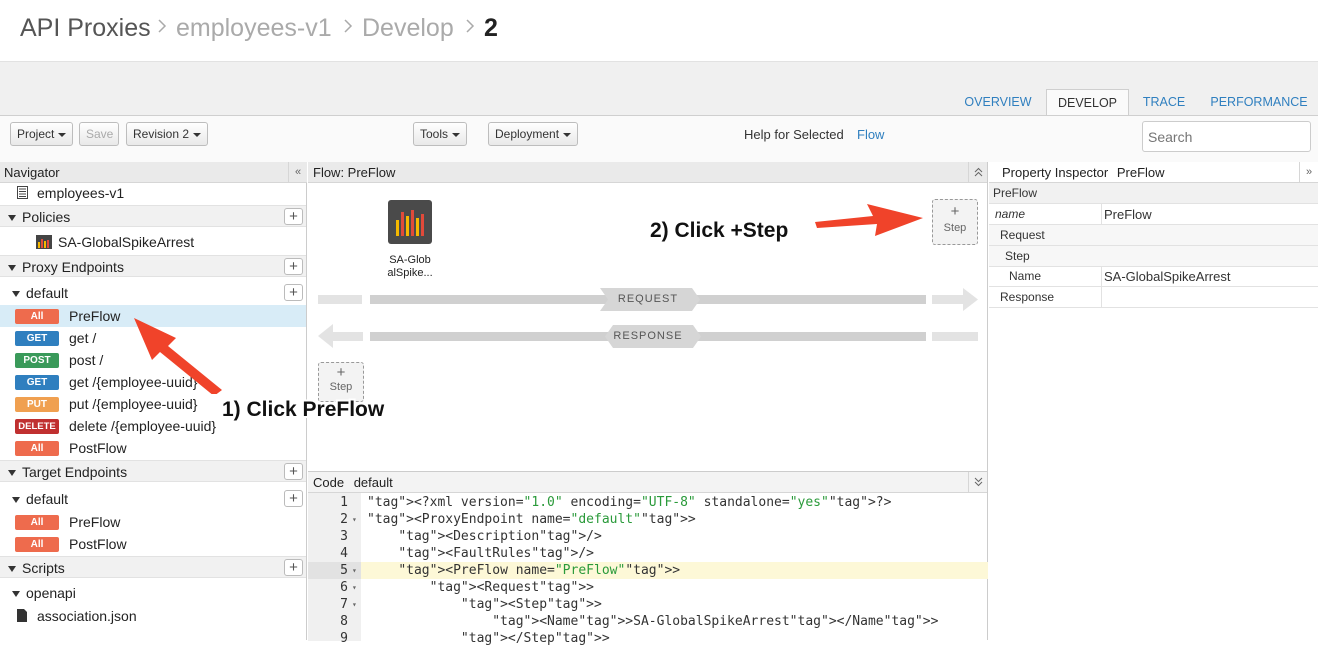  Describe the element at coordinates (293, 266) in the screenshot. I see `add-proxy-endpoint-button: +` at that location.